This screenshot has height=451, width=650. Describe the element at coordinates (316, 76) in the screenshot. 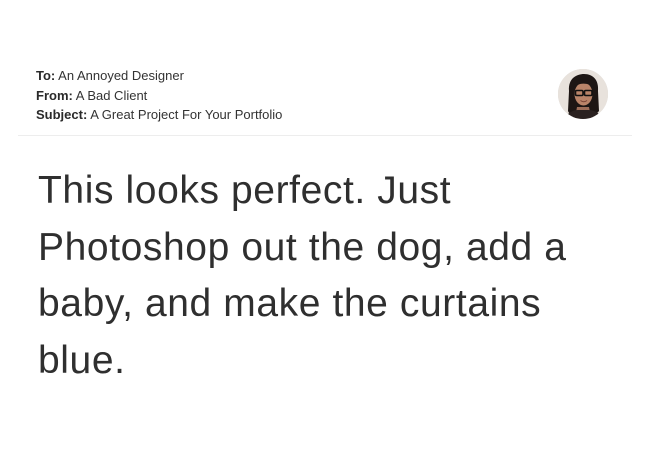

I see `to-line: To: An Annoyed Designer` at that location.